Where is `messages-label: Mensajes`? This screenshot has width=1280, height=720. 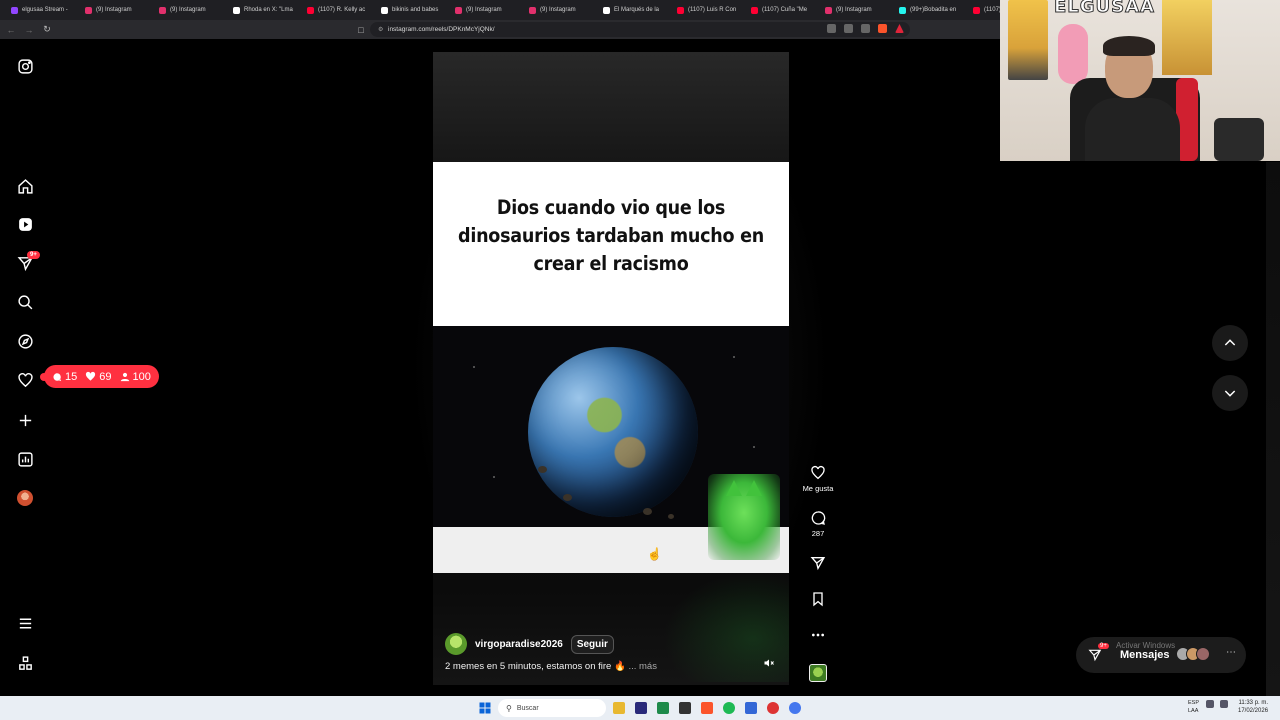 messages-label: Mensajes is located at coordinates (1145, 655).